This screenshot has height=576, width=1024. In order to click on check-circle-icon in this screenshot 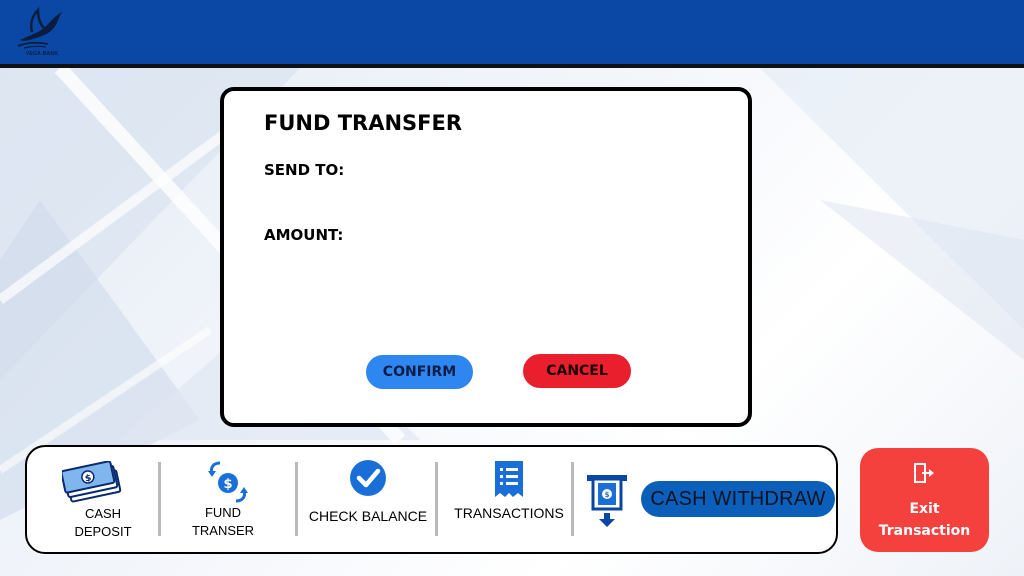, I will do `click(368, 478)`.